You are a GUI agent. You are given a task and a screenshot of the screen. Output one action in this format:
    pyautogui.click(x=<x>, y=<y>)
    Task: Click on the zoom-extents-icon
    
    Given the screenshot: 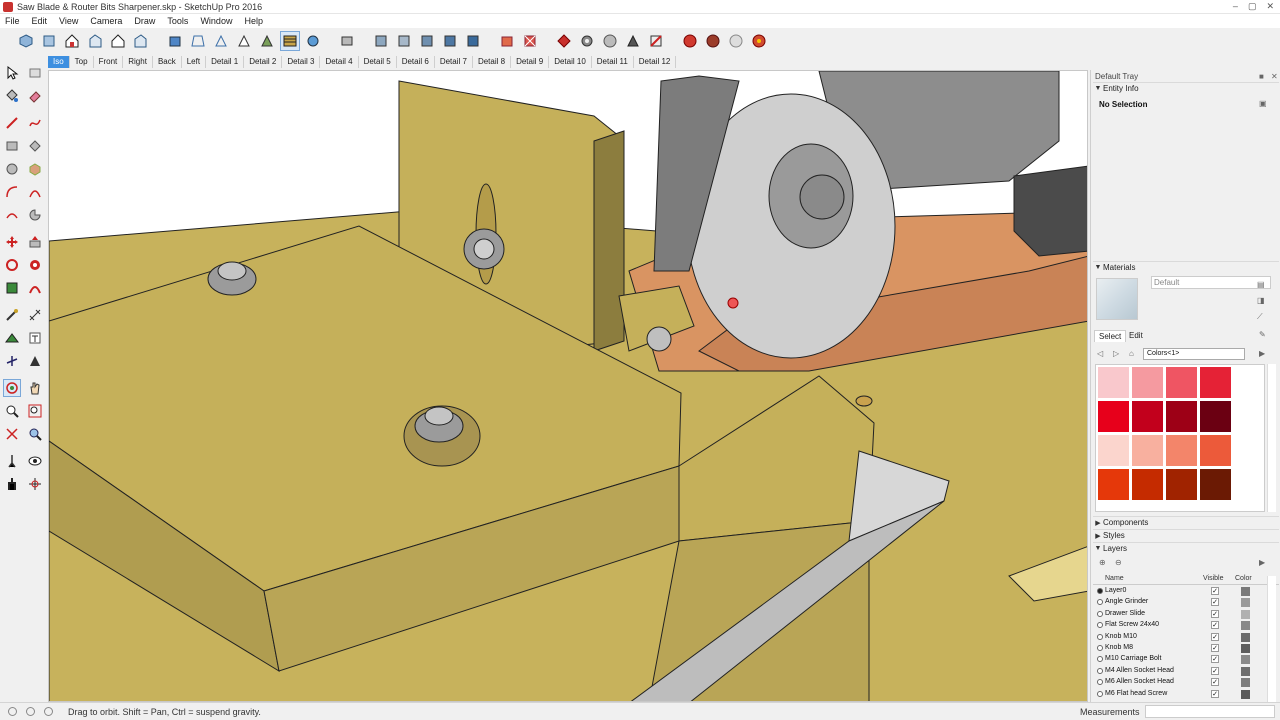 What is the action you would take?
    pyautogui.click(x=12, y=434)
    